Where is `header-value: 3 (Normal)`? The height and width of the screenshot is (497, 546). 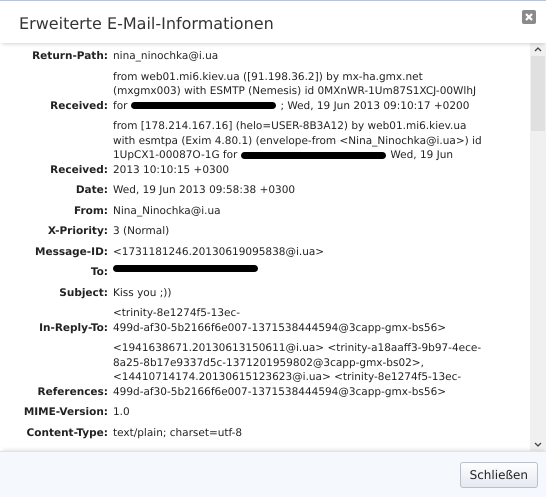 header-value: 3 (Normal) is located at coordinates (141, 231).